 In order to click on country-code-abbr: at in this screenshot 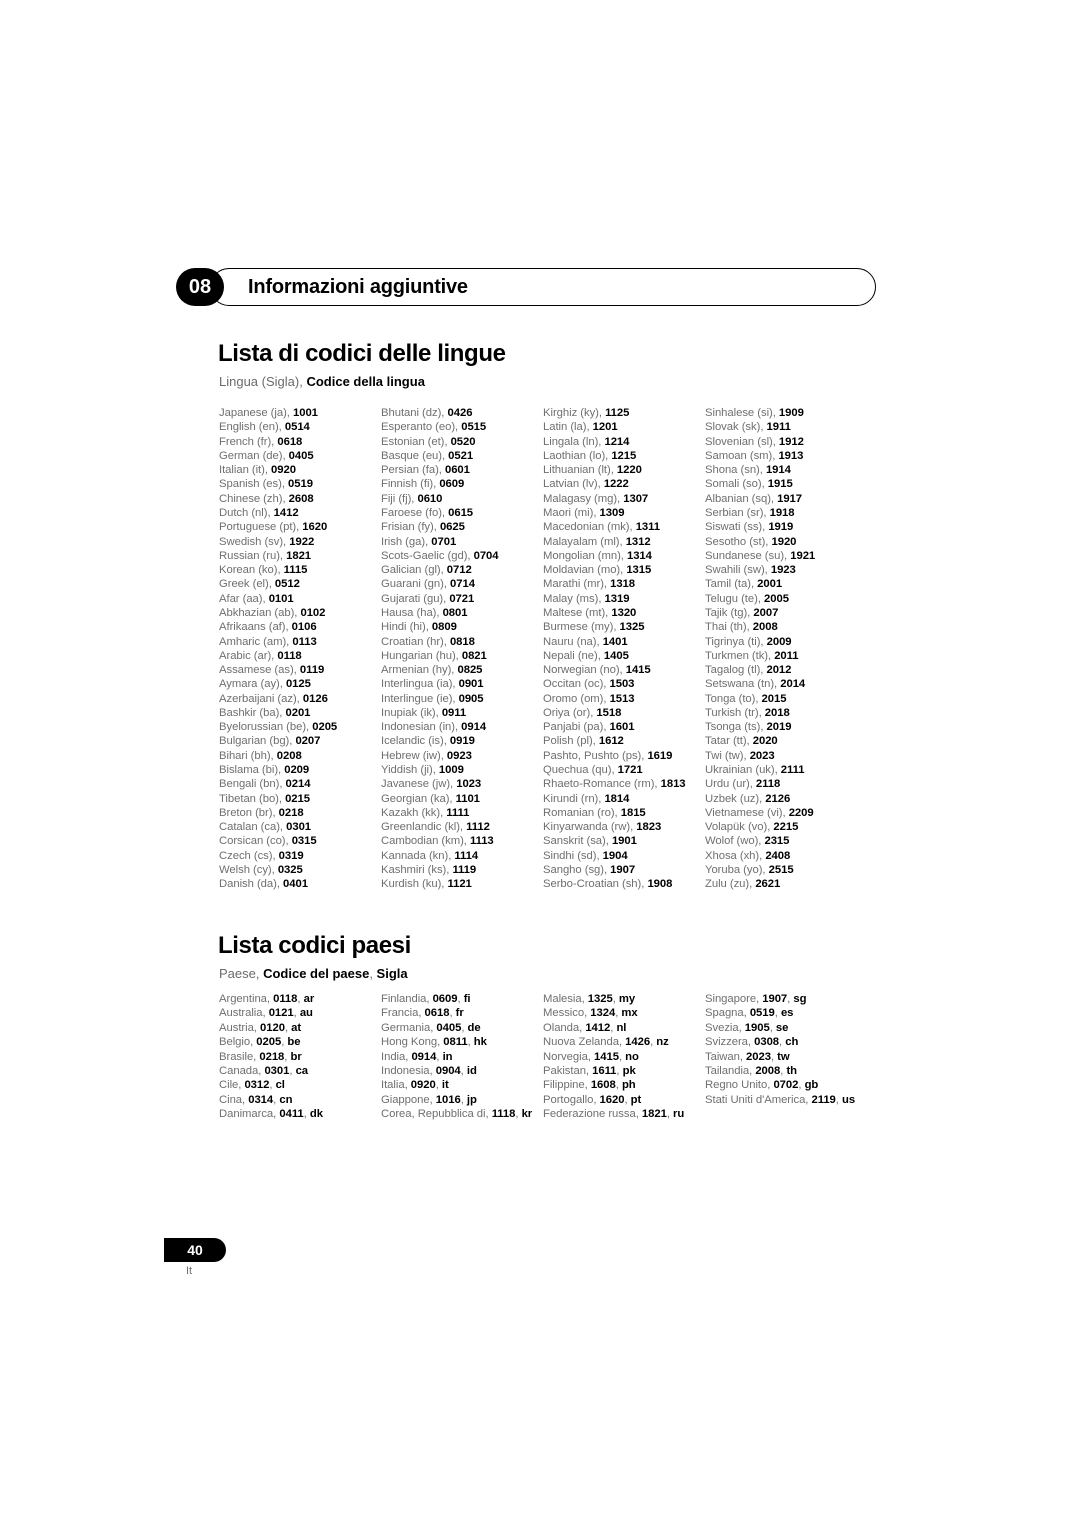, I will do `click(296, 1027)`.